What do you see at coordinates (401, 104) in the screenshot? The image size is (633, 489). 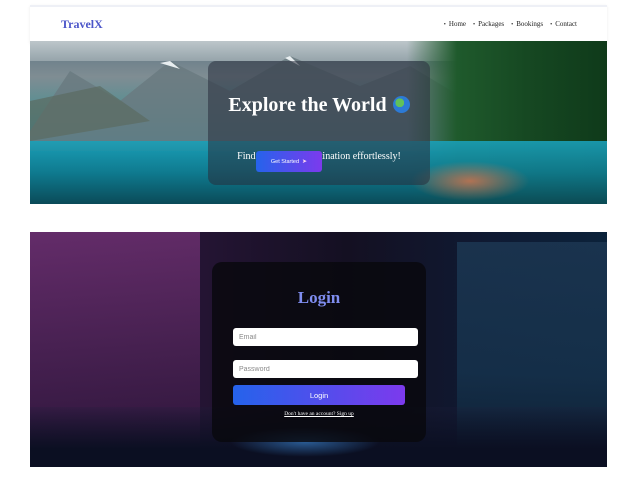 I see `globe-icon` at bounding box center [401, 104].